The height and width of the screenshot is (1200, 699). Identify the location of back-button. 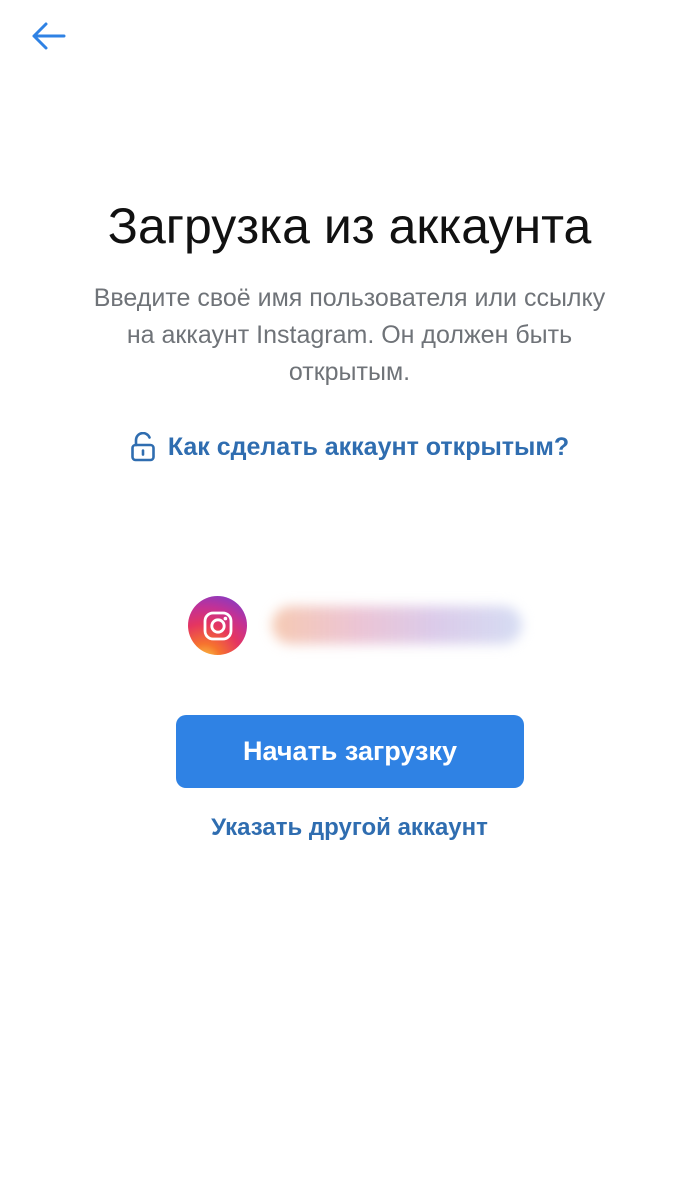
(48, 36).